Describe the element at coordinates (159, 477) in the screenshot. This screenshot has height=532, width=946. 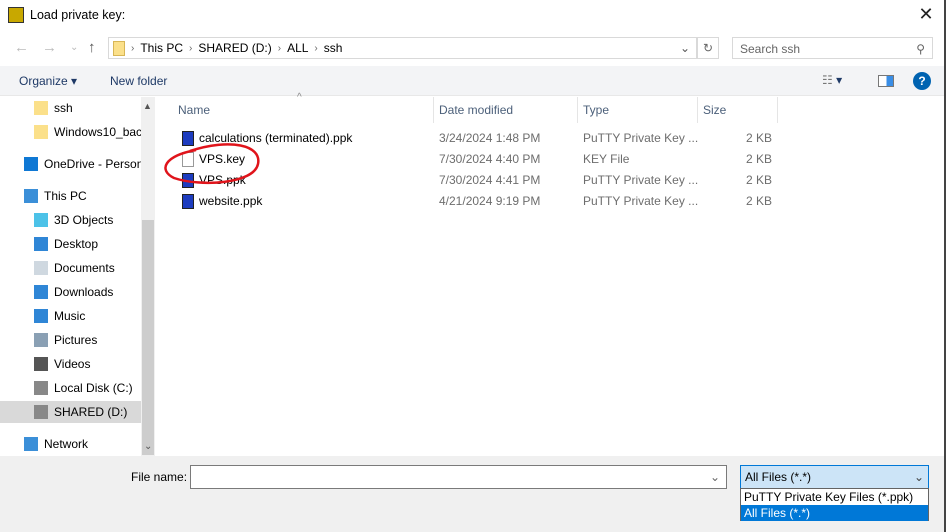
I see `file-name-label: File name:` at that location.